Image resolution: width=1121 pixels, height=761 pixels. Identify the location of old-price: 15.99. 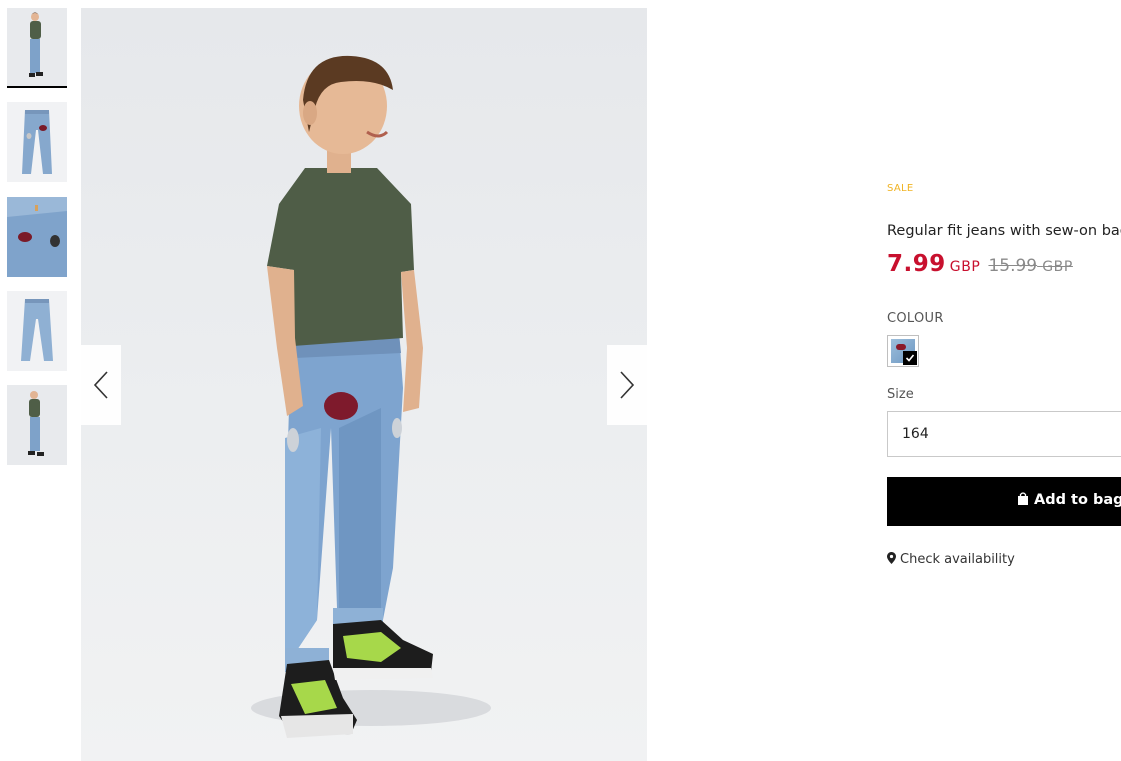
(1013, 266).